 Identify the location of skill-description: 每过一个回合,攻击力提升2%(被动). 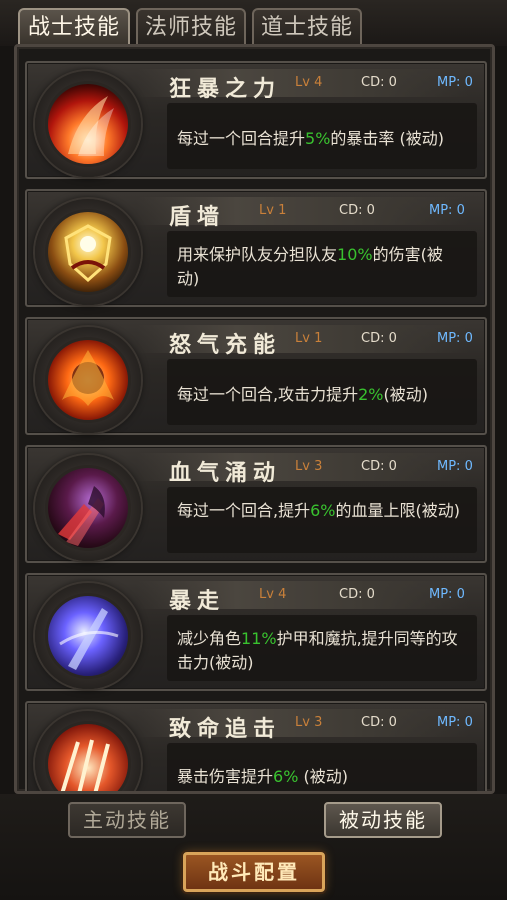
(302, 394).